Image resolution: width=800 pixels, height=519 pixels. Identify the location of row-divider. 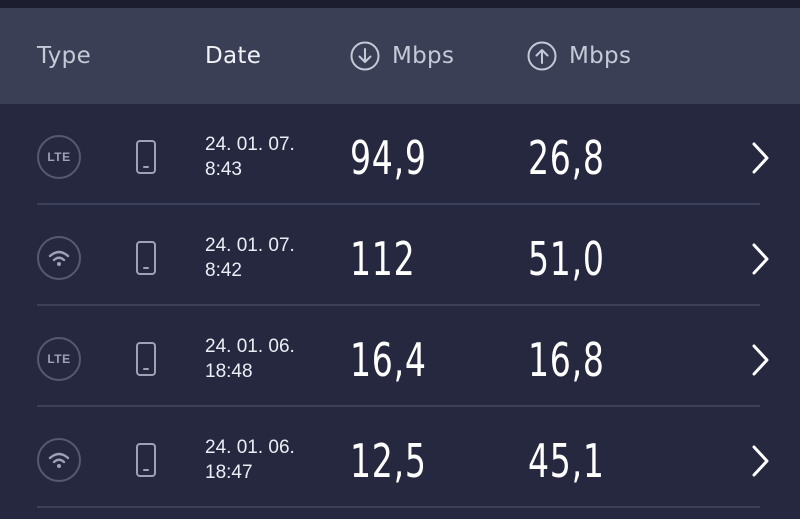
(398, 507).